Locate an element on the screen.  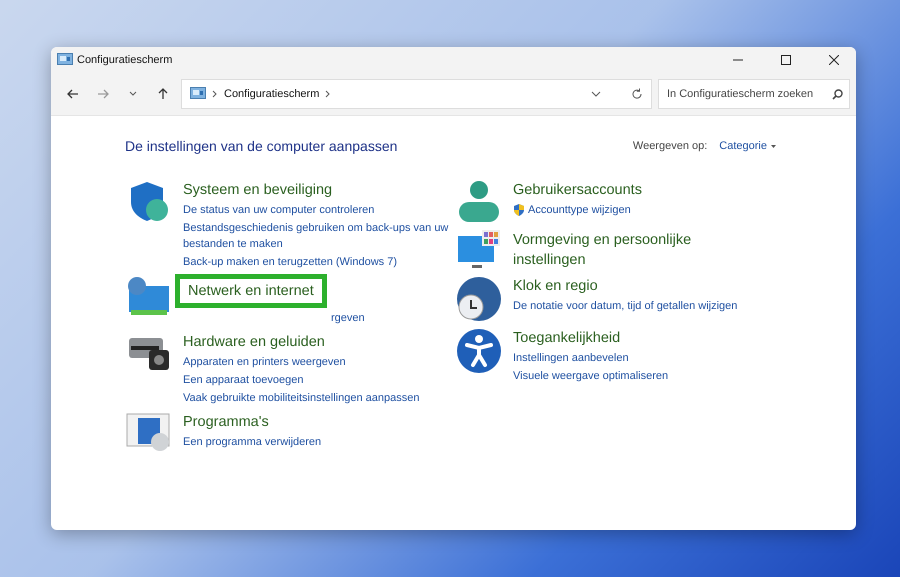
task-link: Een apparaat toevoegen is located at coordinates (243, 380).